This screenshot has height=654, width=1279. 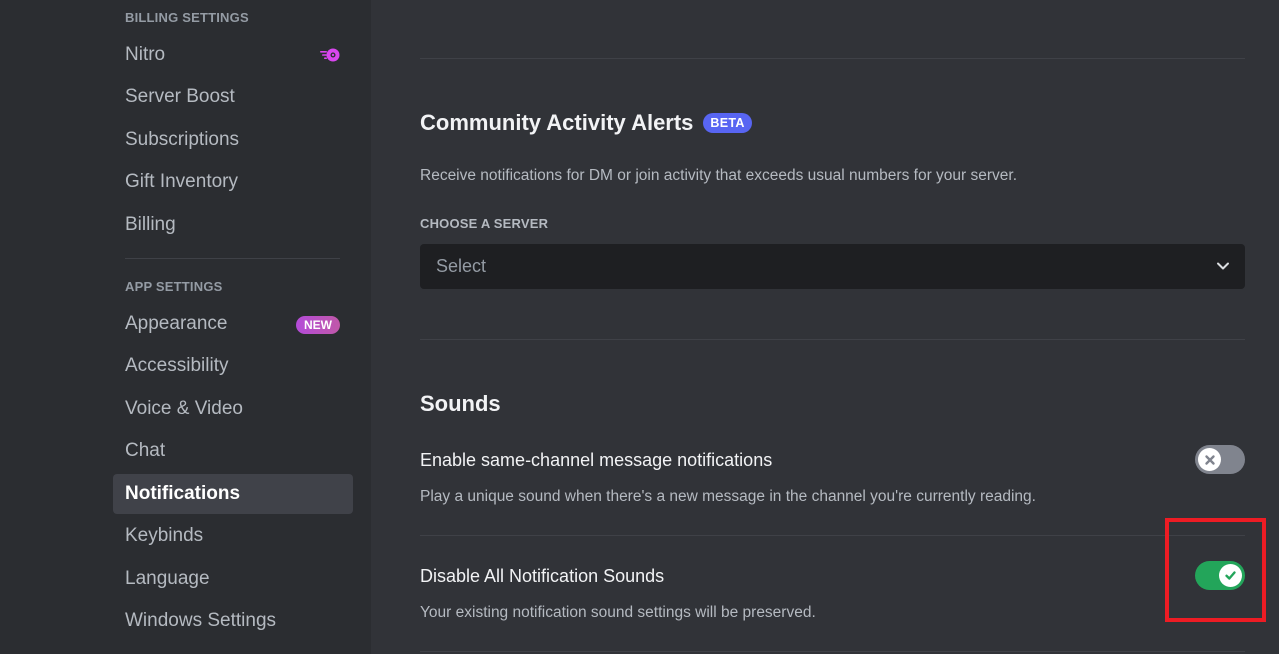 What do you see at coordinates (181, 181) in the screenshot?
I see `sidebar-item-label: Gift Inventory` at bounding box center [181, 181].